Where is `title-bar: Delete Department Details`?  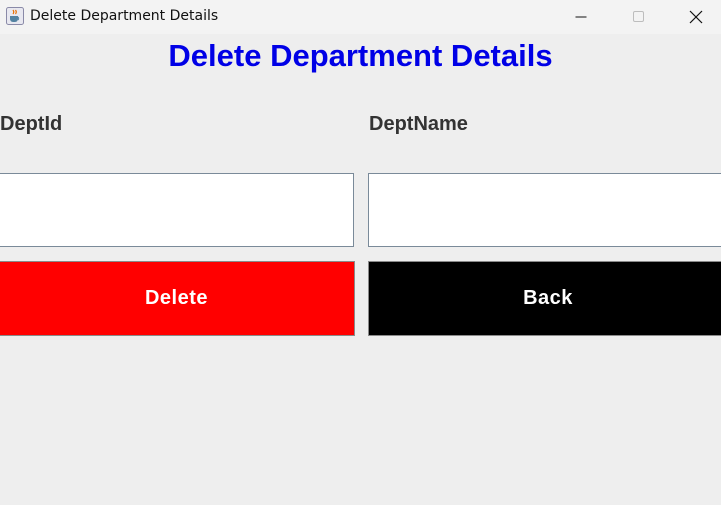
title-bar: Delete Department Details is located at coordinates (360, 17).